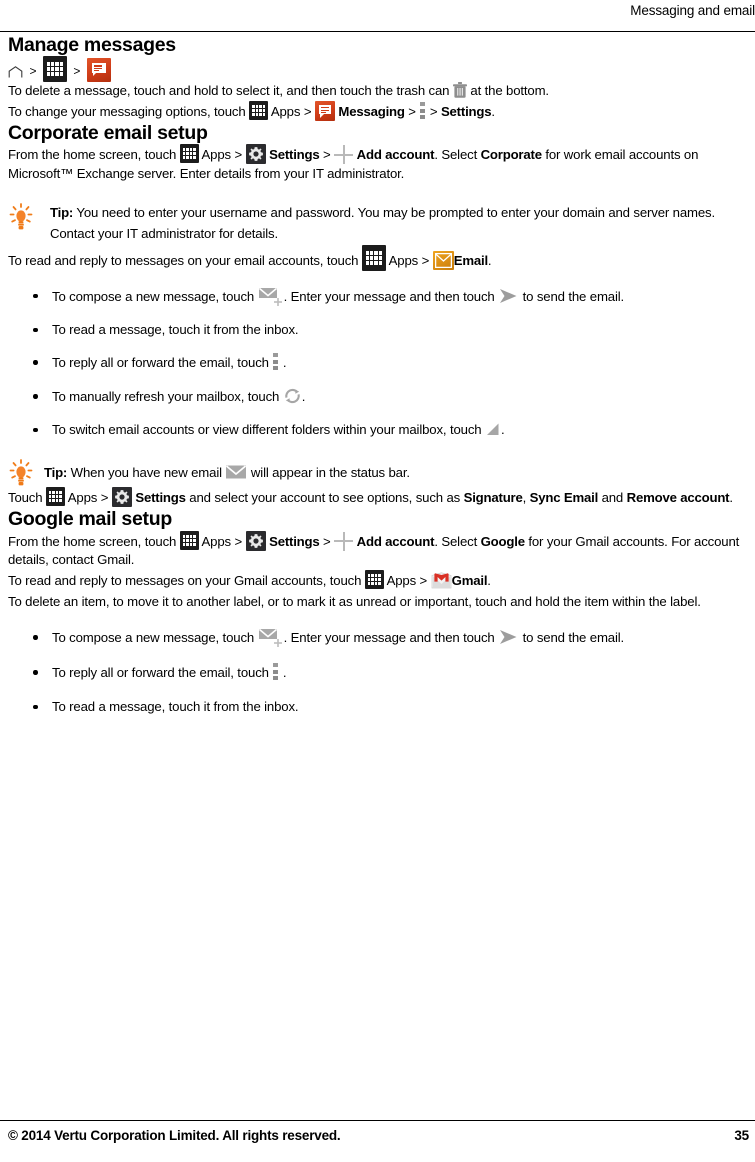 This screenshot has width=755, height=1162. I want to click on bold-remove-account-option: Remove account, so click(678, 498).